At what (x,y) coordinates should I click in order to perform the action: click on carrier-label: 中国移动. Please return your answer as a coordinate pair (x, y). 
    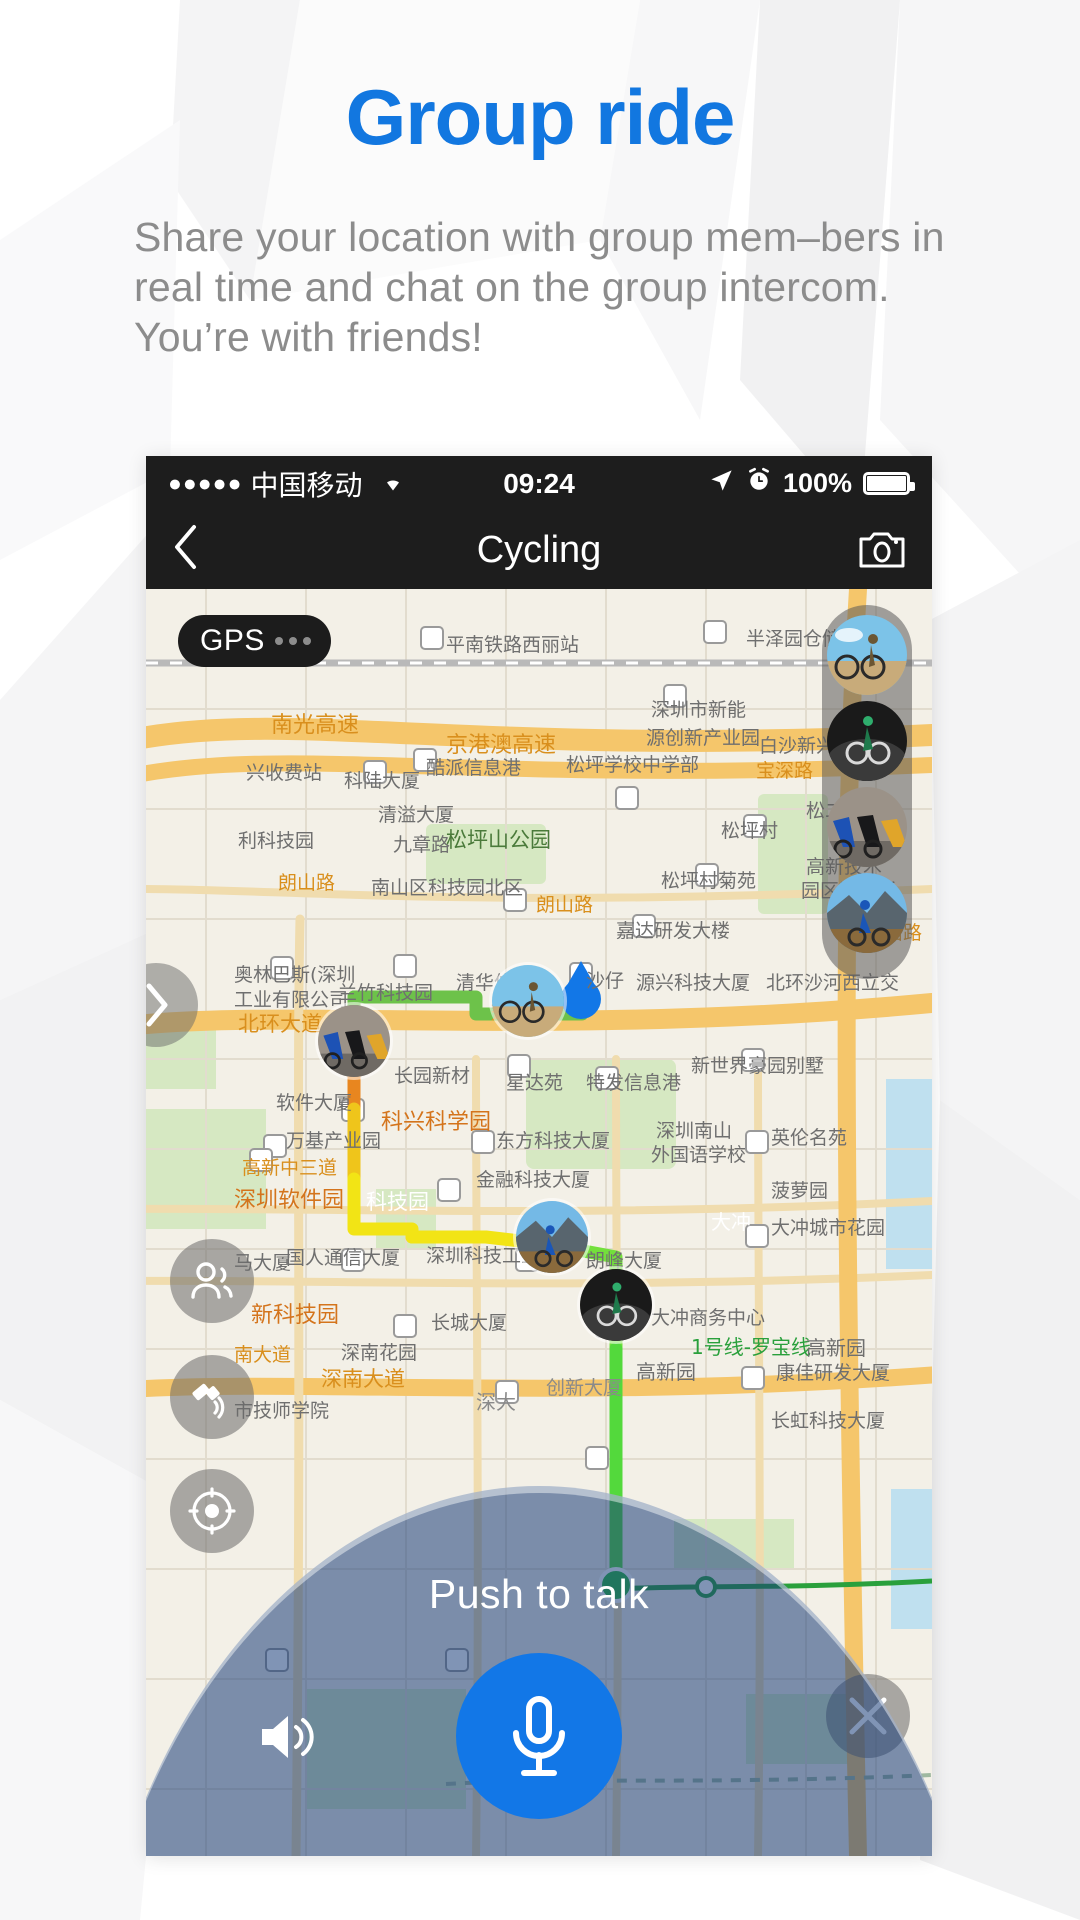
    Looking at the image, I should click on (306, 485).